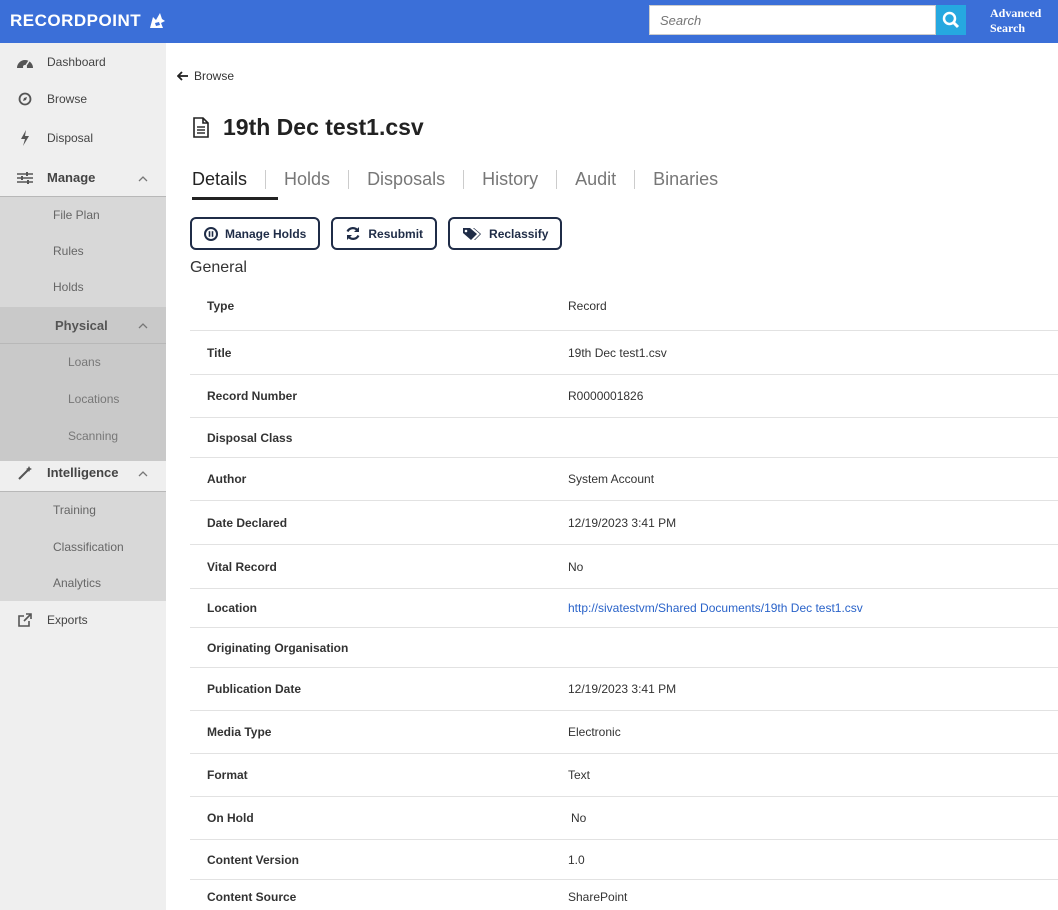 The width and height of the screenshot is (1058, 910). Describe the element at coordinates (792, 20) in the screenshot. I see `search-input` at that location.